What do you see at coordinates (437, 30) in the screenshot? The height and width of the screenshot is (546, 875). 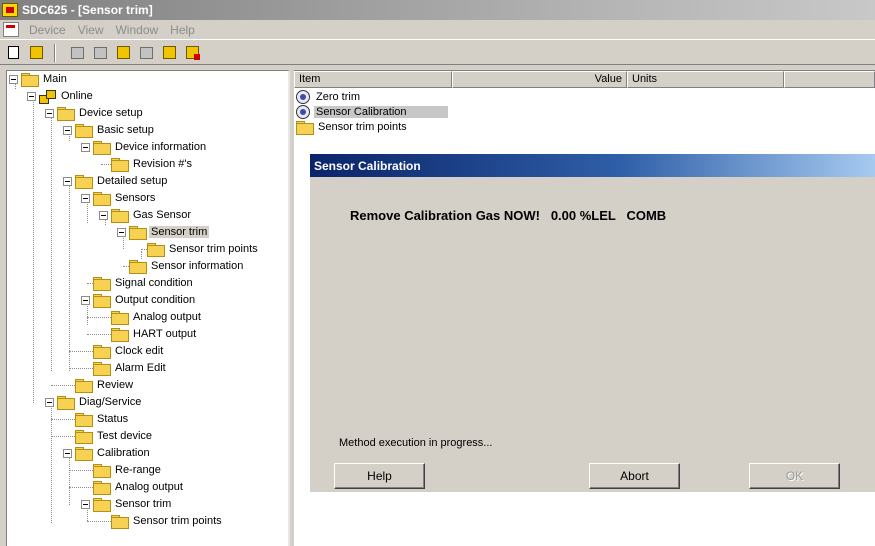 I see `menu-bar: Device View Window Help` at bounding box center [437, 30].